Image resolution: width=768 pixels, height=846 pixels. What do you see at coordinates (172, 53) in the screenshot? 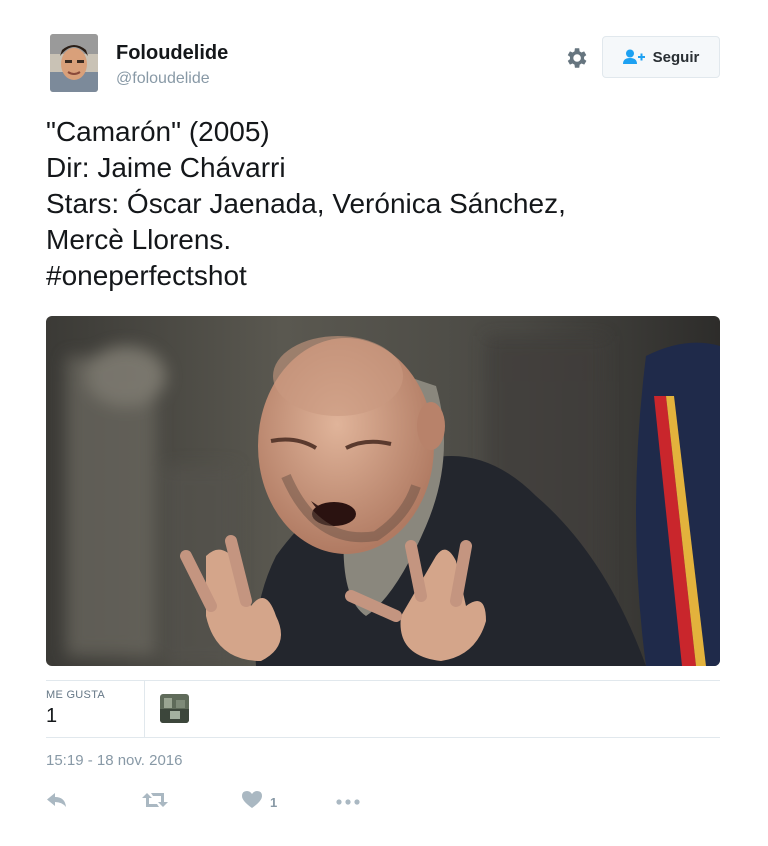
I see `author-display-name: Foloudelide` at bounding box center [172, 53].